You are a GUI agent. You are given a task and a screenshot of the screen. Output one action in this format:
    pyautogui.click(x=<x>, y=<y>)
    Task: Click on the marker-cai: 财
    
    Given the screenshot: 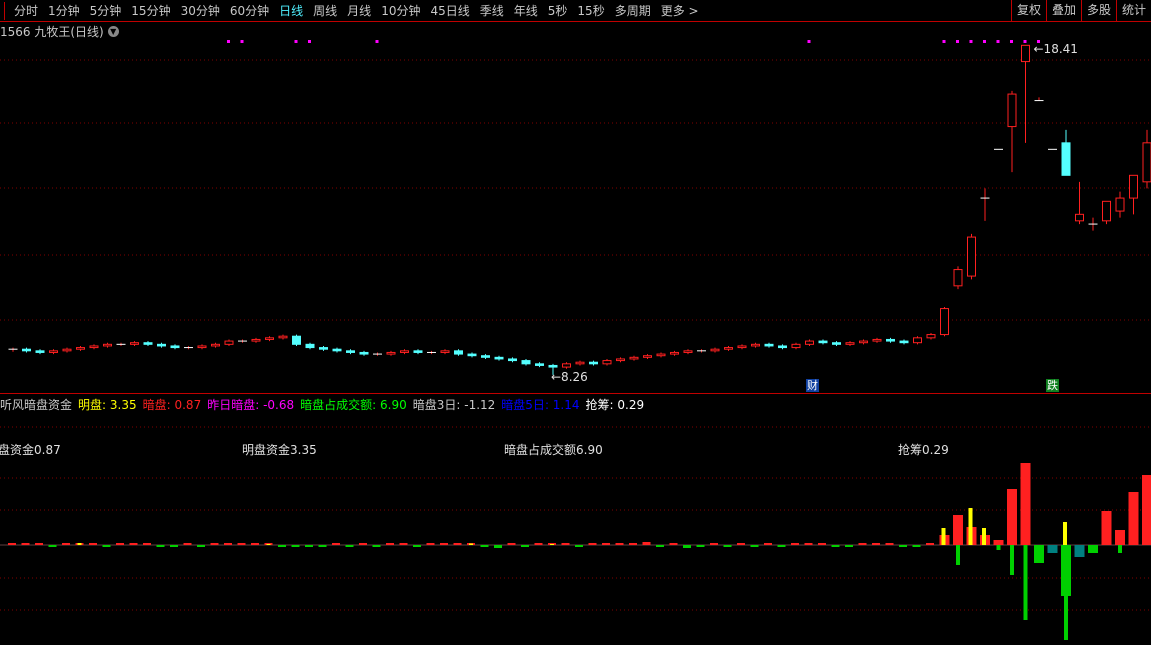 What is the action you would take?
    pyautogui.click(x=812, y=385)
    